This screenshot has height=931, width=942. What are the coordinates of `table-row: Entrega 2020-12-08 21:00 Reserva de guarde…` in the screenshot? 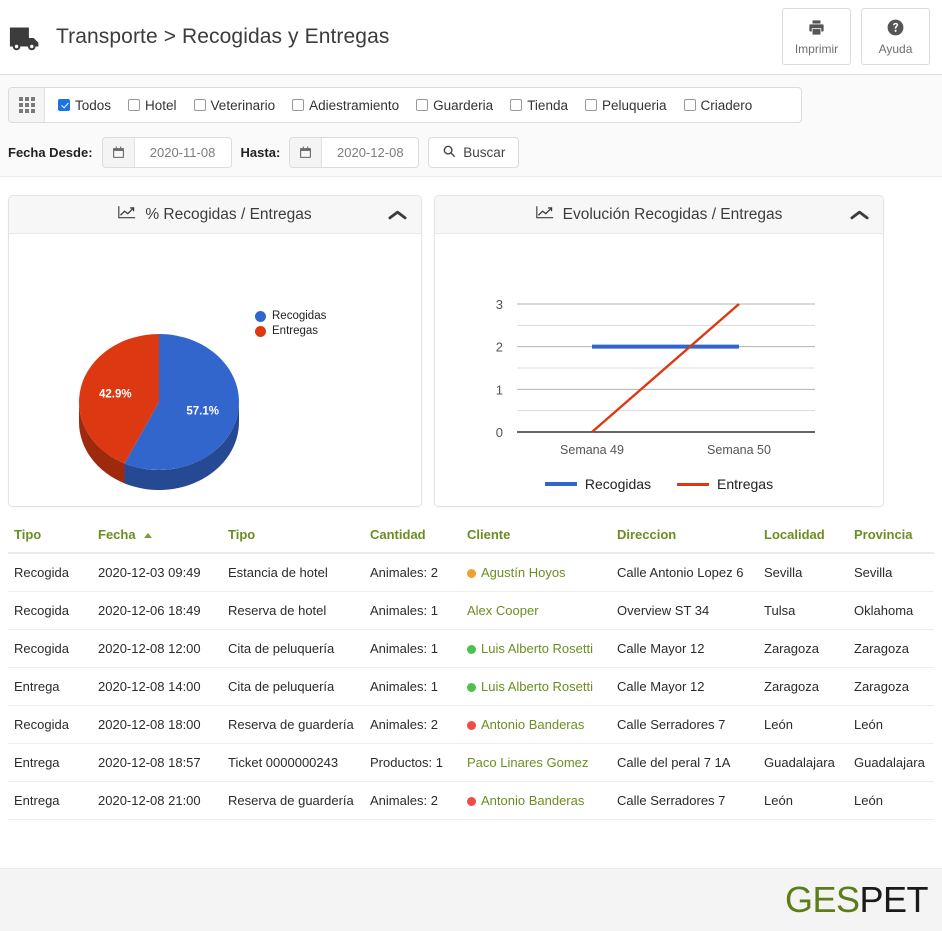 It's located at (471, 800).